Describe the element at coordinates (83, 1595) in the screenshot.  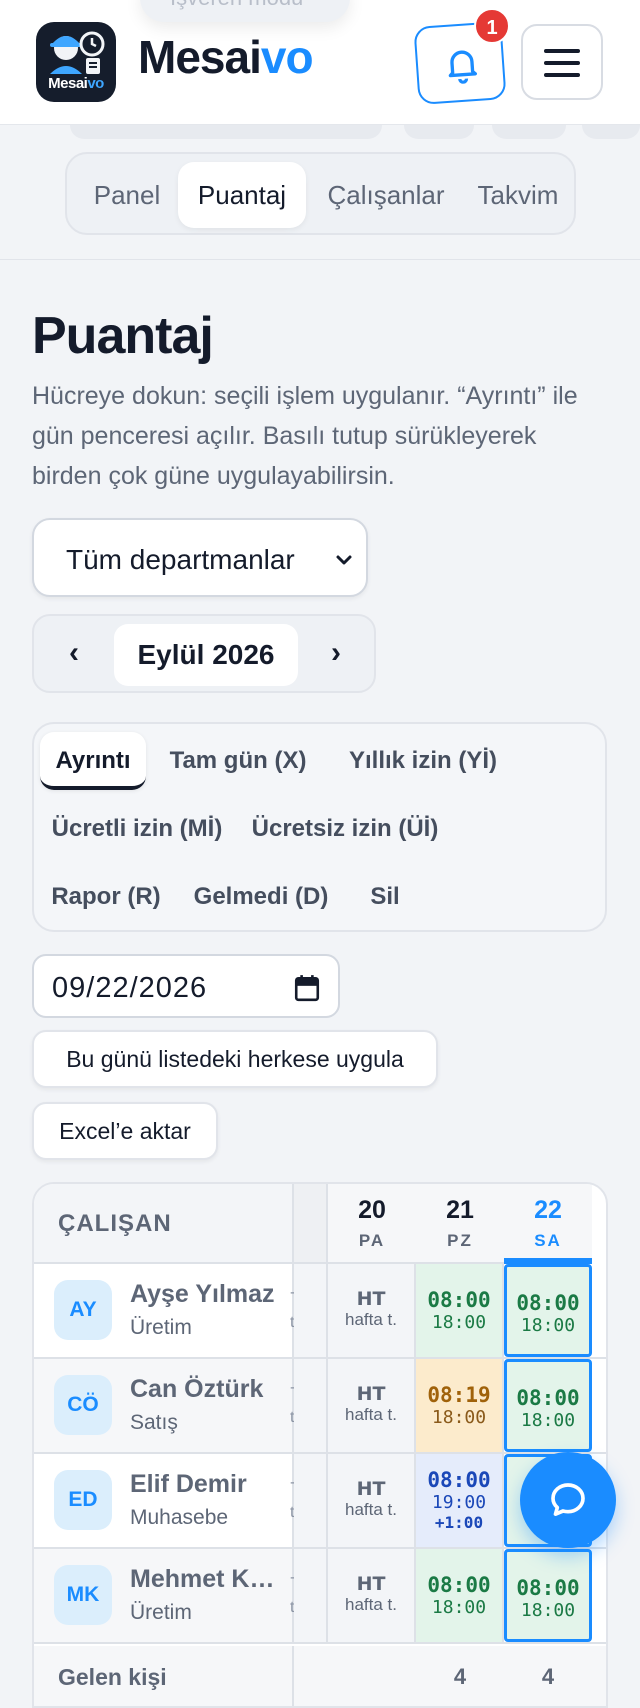
I see `avatar: MK` at that location.